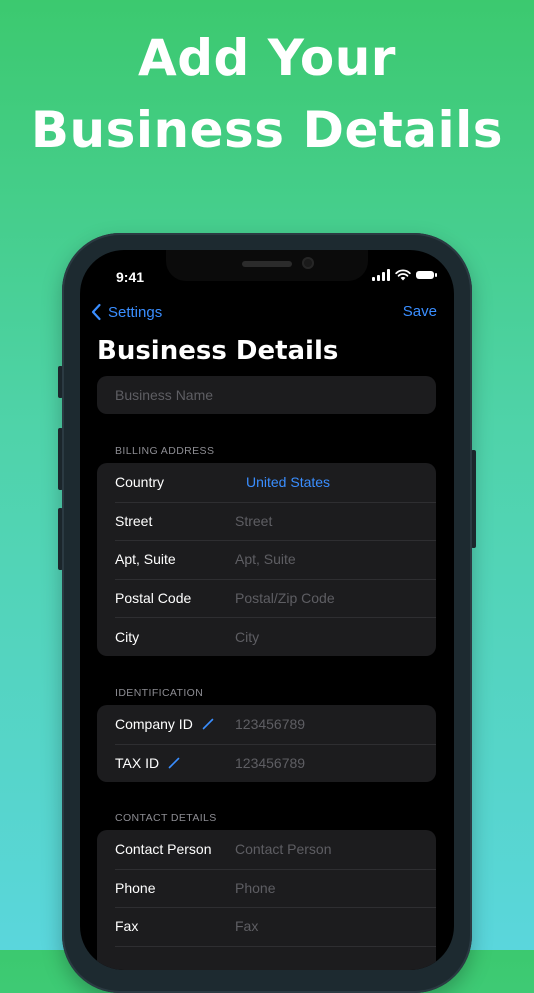  Describe the element at coordinates (283, 849) in the screenshot. I see `contact-person-input: Contact Person` at that location.